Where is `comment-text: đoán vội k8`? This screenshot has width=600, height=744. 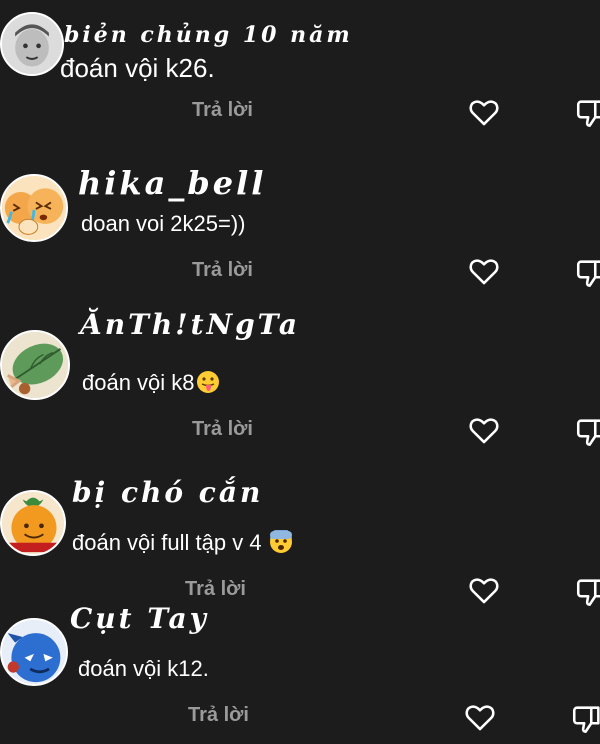 comment-text: đoán vội k8 is located at coordinates (151, 383).